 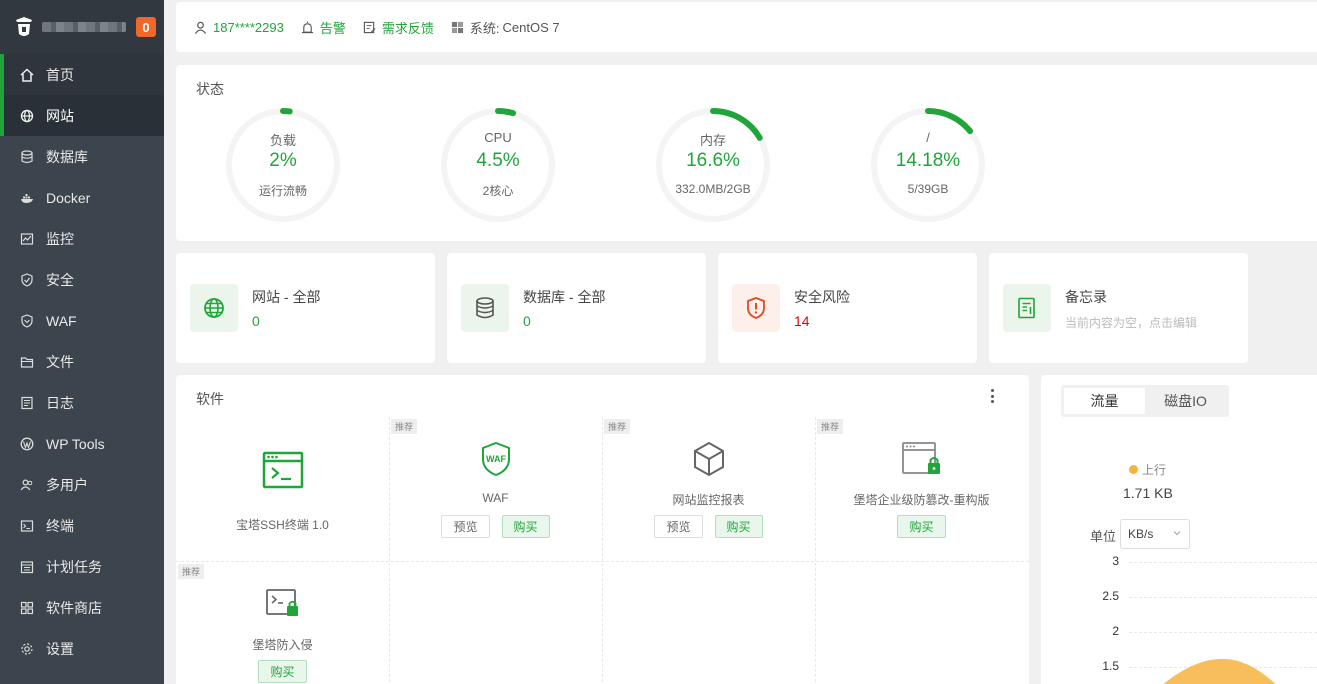 What do you see at coordinates (282, 645) in the screenshot?
I see `software-name: 堡塔防入侵` at bounding box center [282, 645].